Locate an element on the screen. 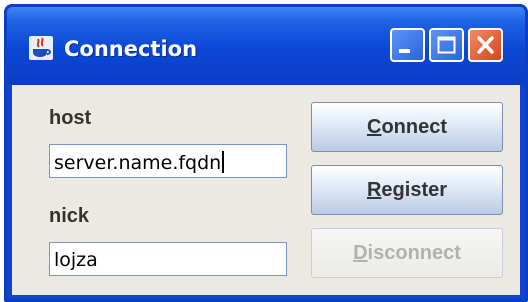 The width and height of the screenshot is (528, 302). minimize-button is located at coordinates (407, 45).